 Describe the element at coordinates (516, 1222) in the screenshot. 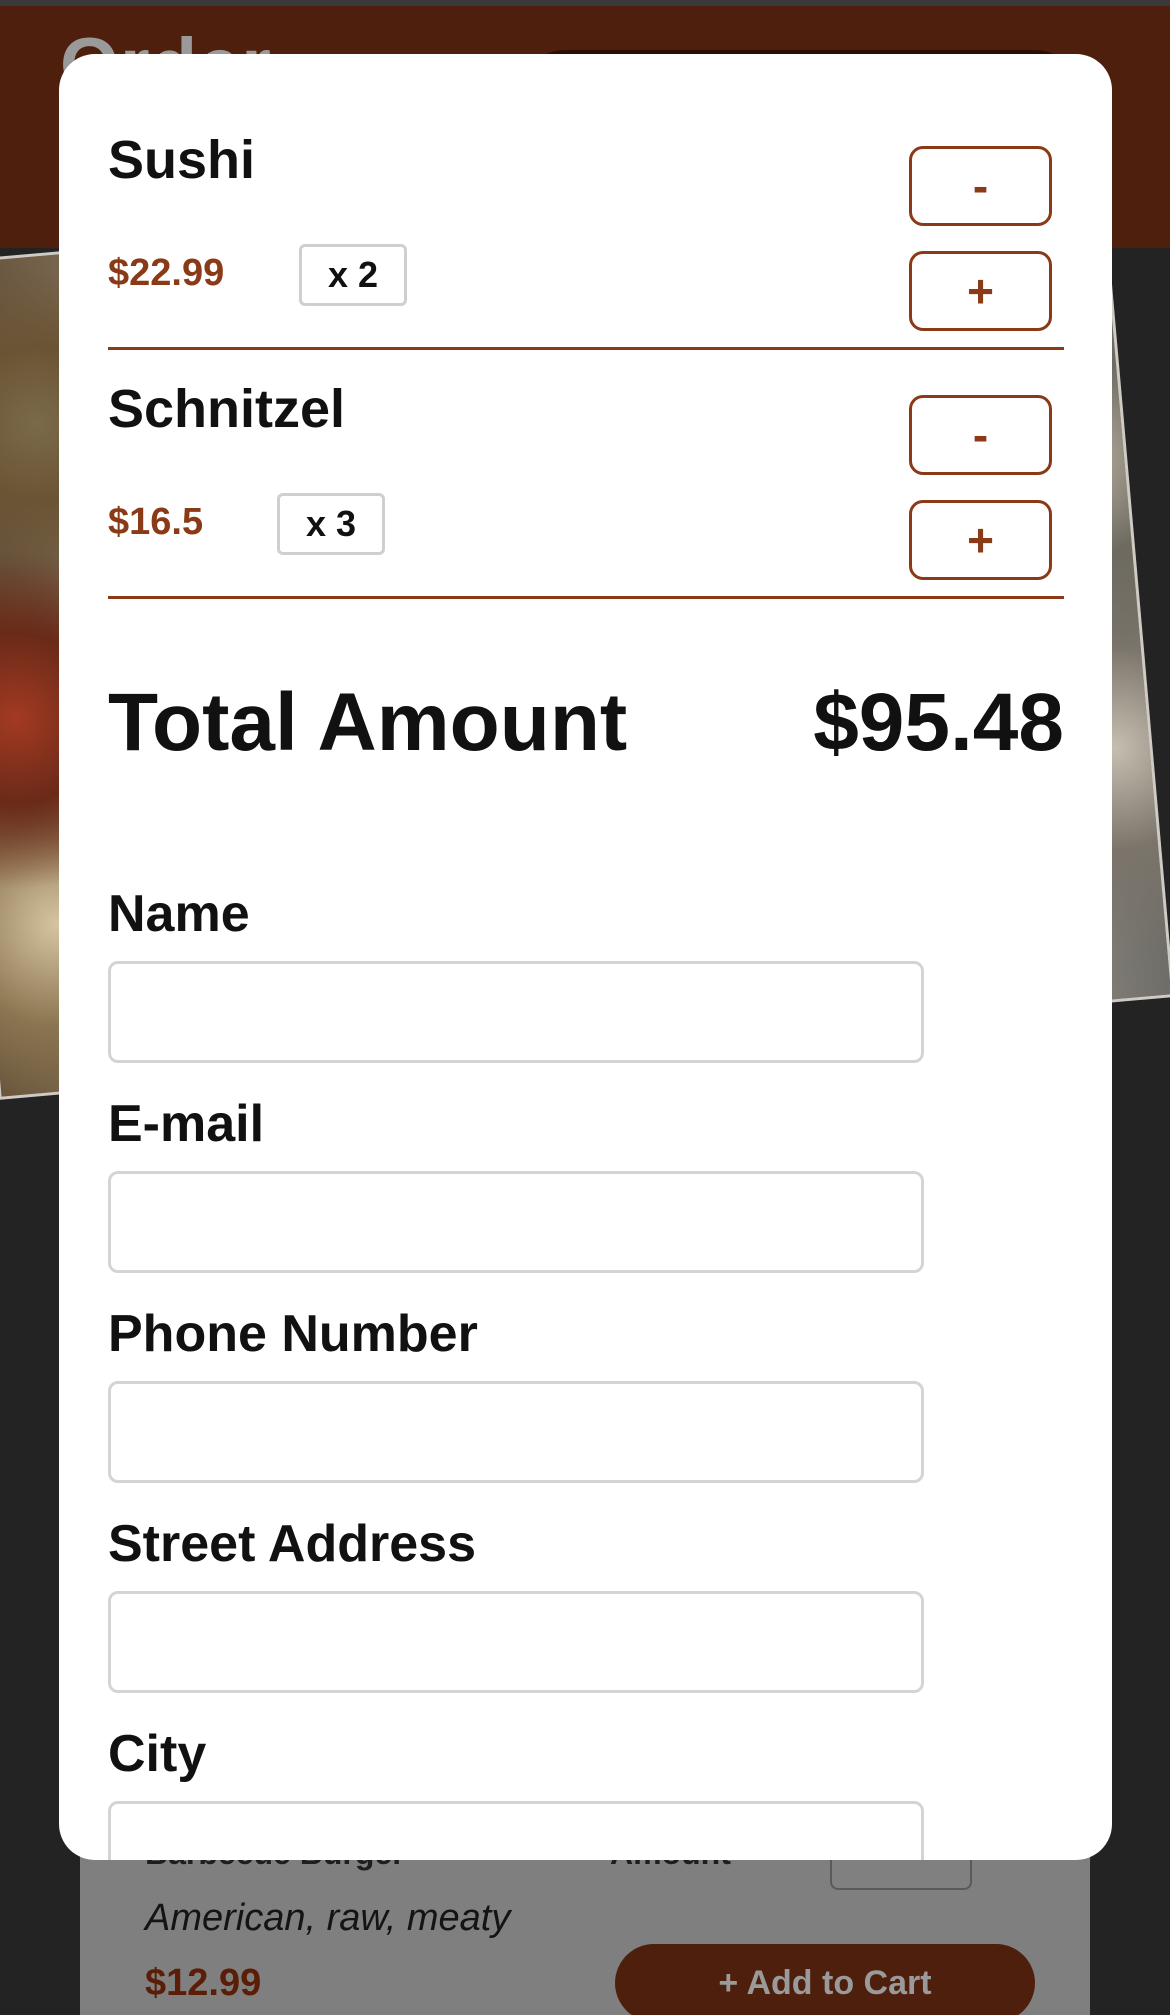

I see `email-input` at that location.